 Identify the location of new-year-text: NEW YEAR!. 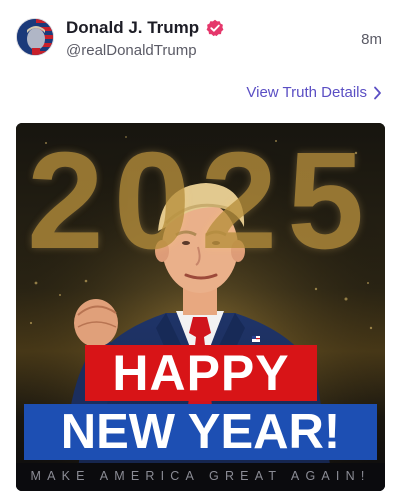
(200, 432).